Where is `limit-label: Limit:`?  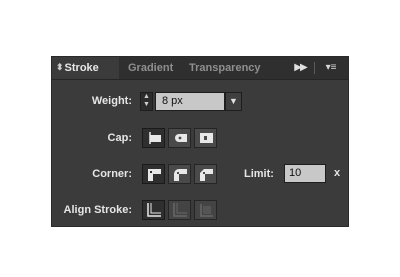 limit-label: Limit: is located at coordinates (259, 174).